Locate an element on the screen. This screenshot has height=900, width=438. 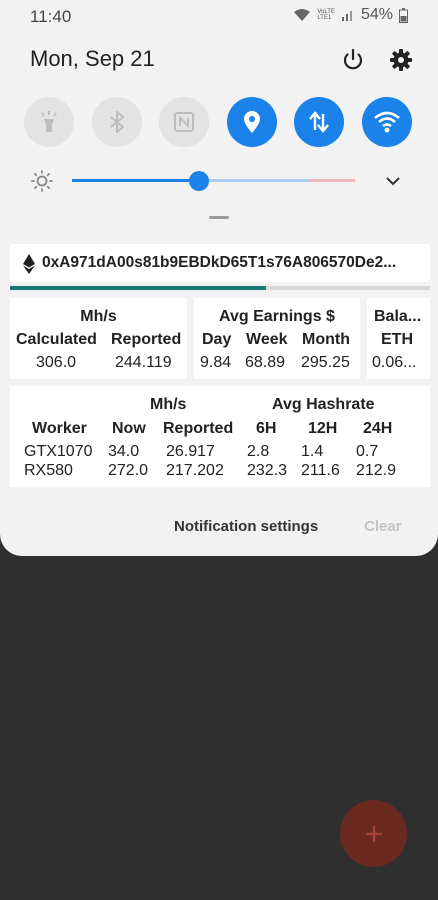
now-header: Now is located at coordinates (129, 428).